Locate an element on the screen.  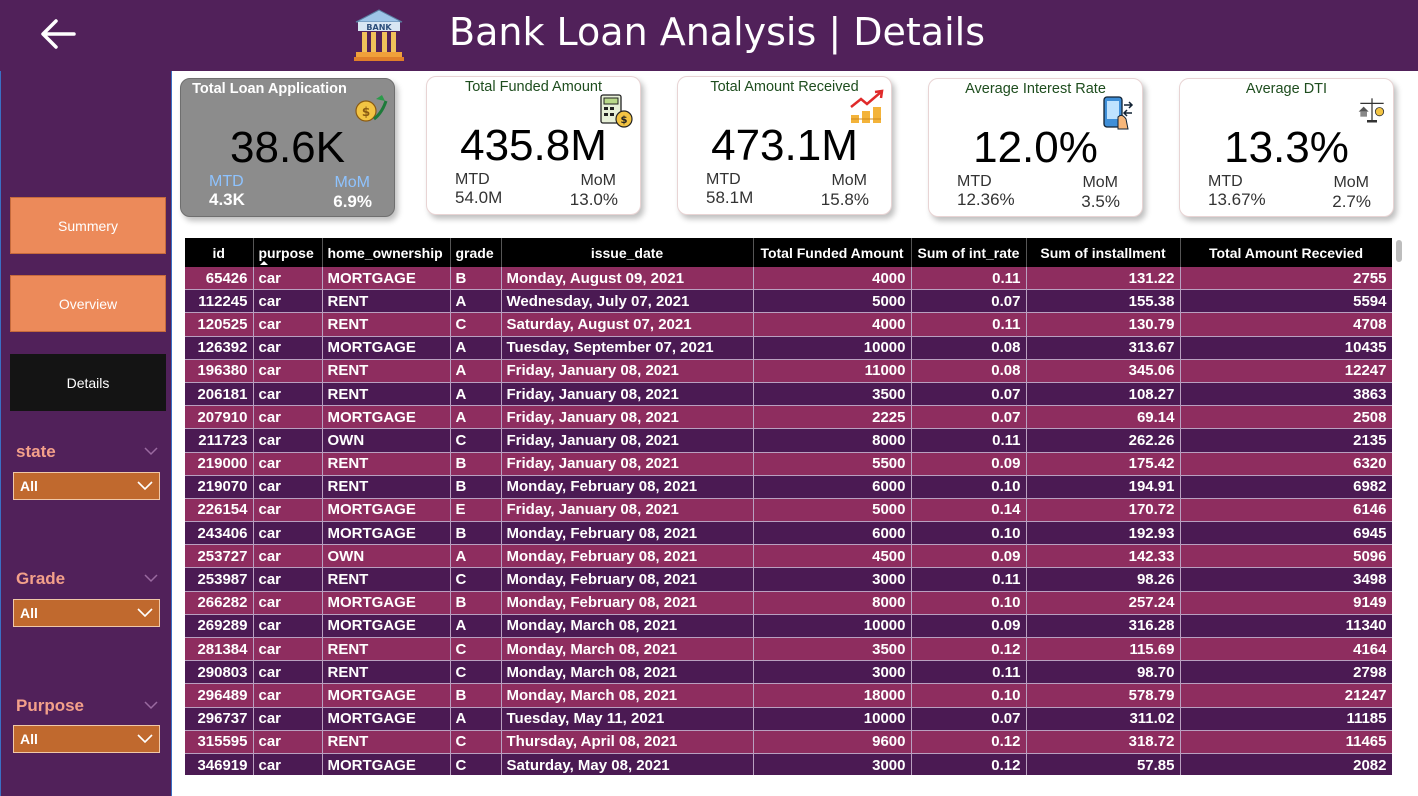
cell-total-amount-received: 5096 is located at coordinates (1286, 556).